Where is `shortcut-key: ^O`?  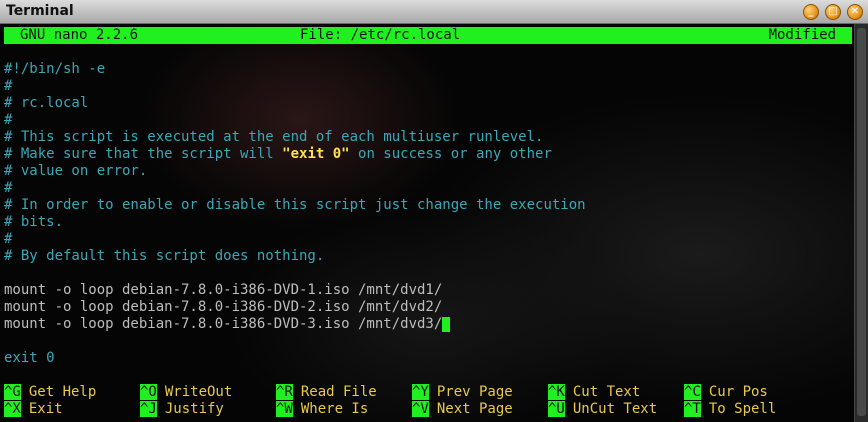 shortcut-key: ^O is located at coordinates (148, 392).